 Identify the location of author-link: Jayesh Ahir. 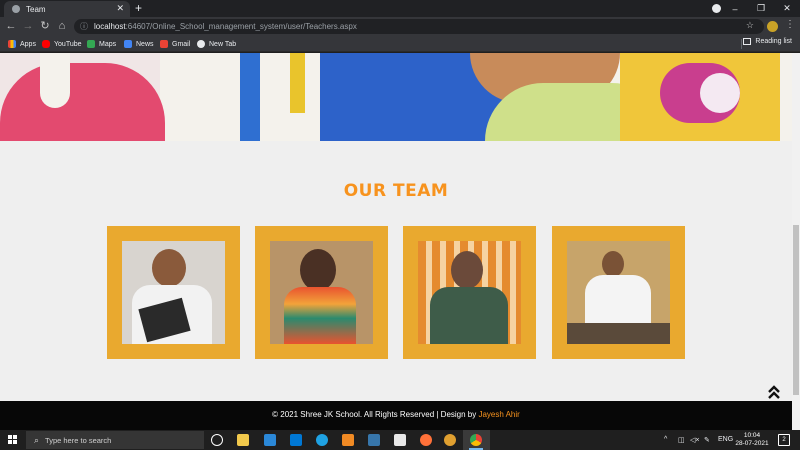
(498, 414).